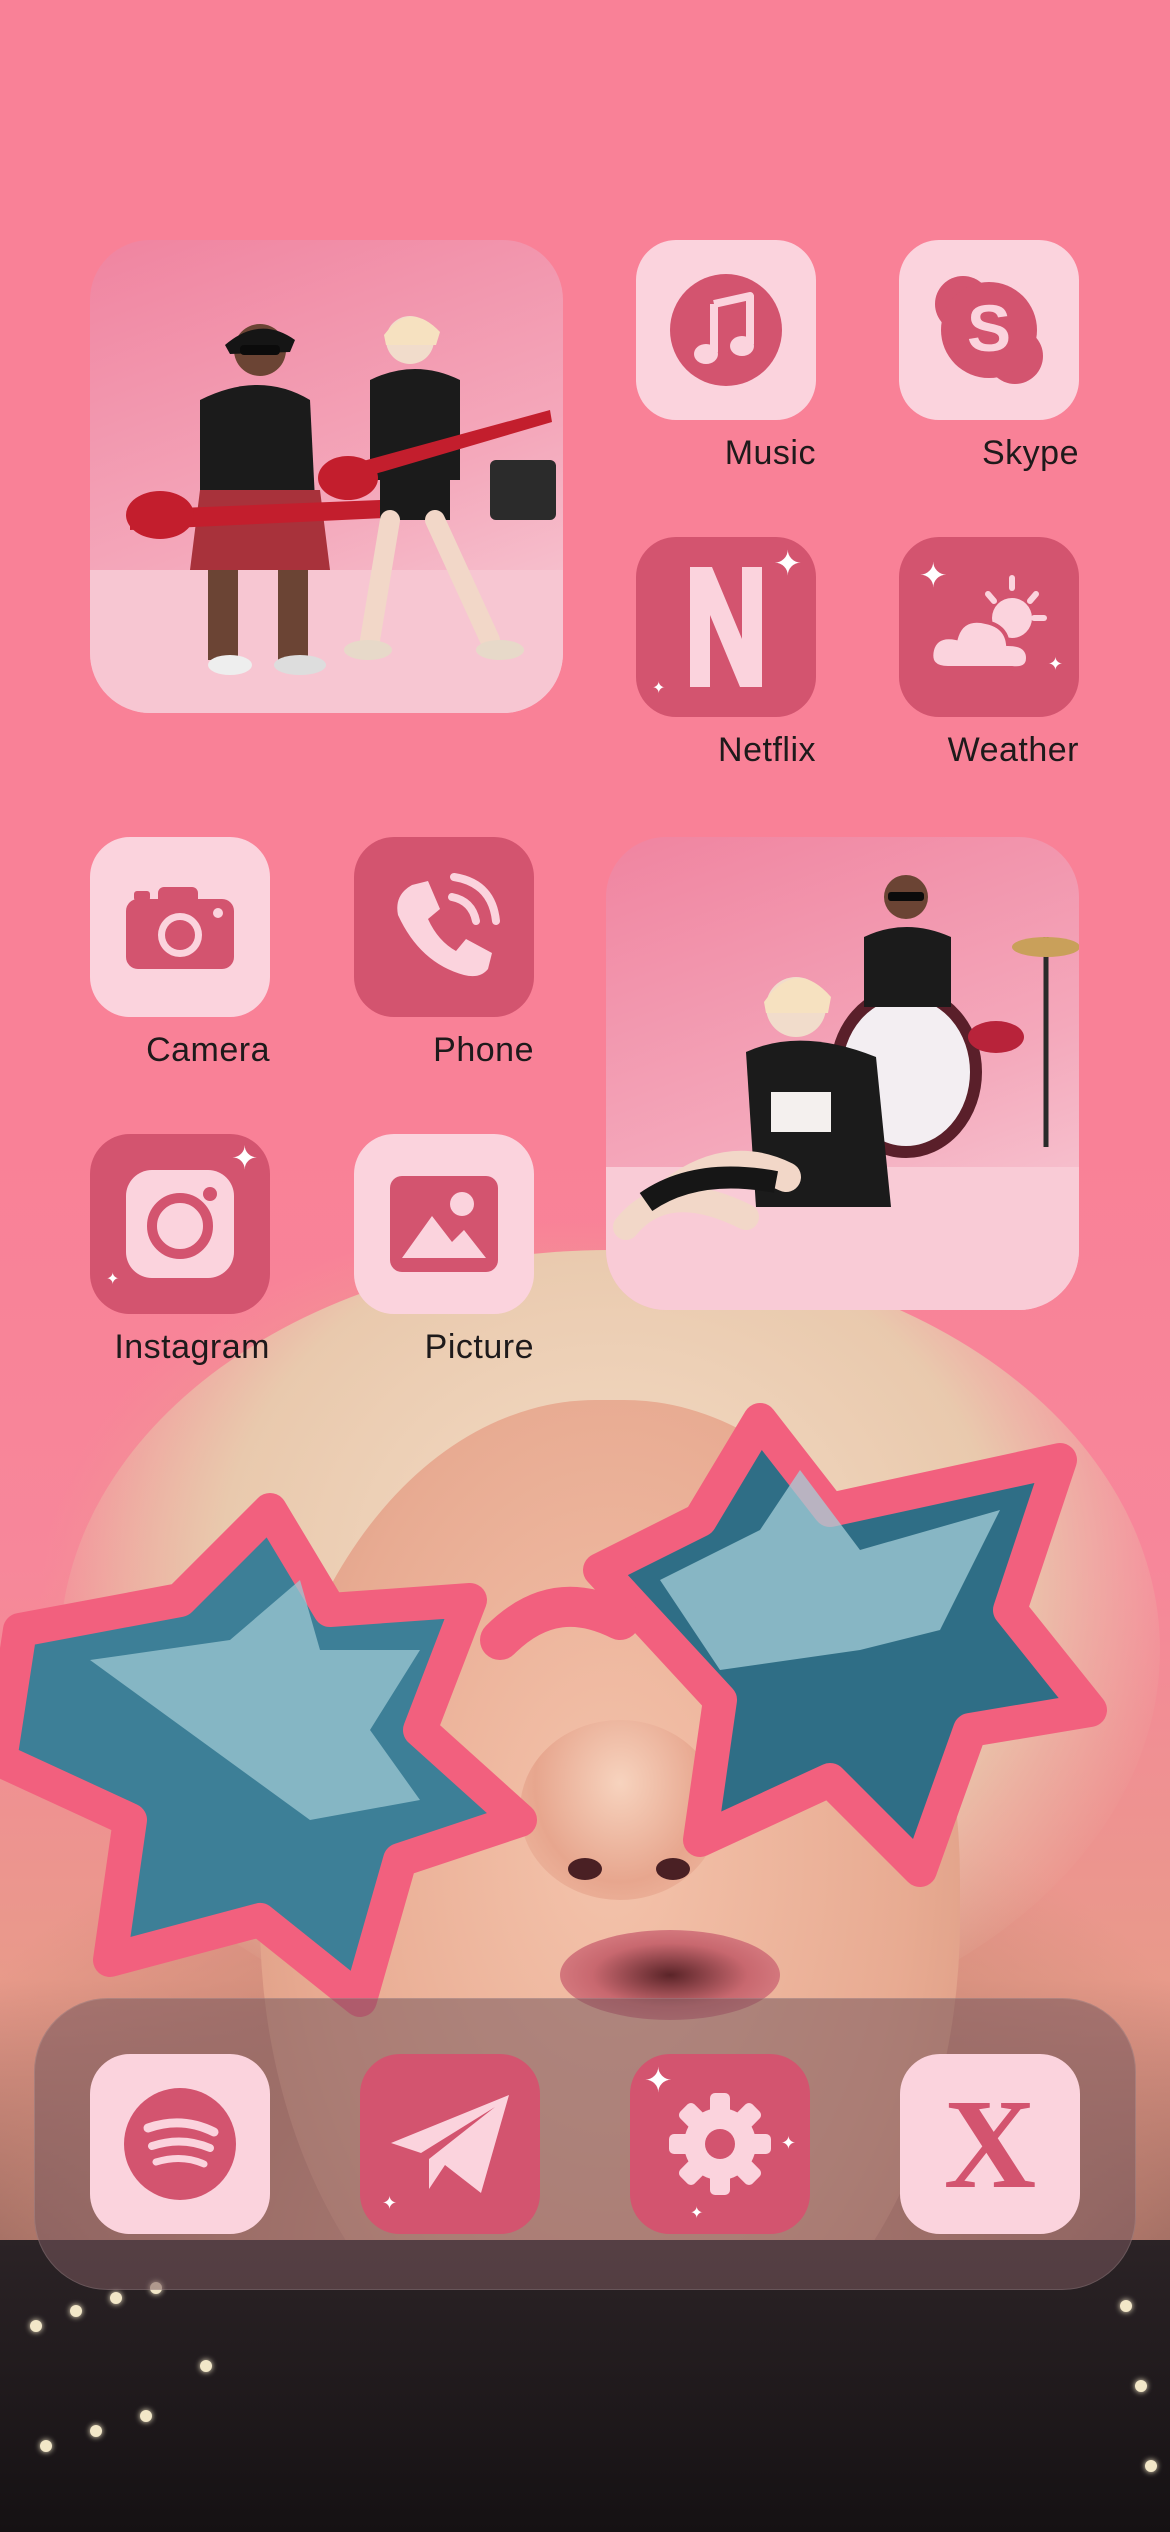  Describe the element at coordinates (479, 1347) in the screenshot. I see `app-picture-label: Picture` at that location.